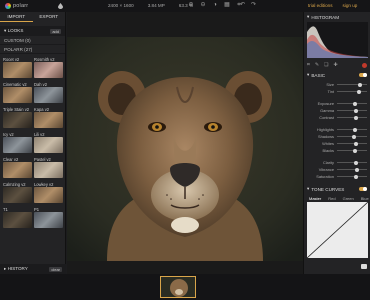 The width and height of the screenshot is (370, 300). I want to click on import-tab: IMPORT, so click(16, 17).